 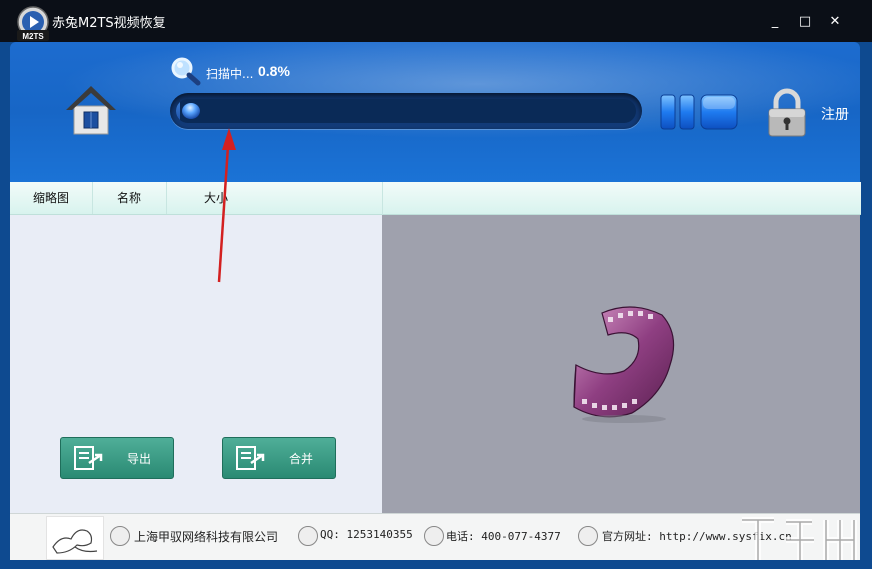 What do you see at coordinates (697, 536) in the screenshot?
I see `website-url: 官方网址: http://www.sysfix.cn` at bounding box center [697, 536].